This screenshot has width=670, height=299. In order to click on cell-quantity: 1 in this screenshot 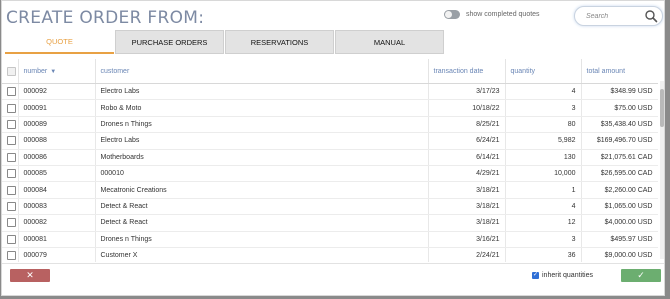, I will do `click(543, 190)`.